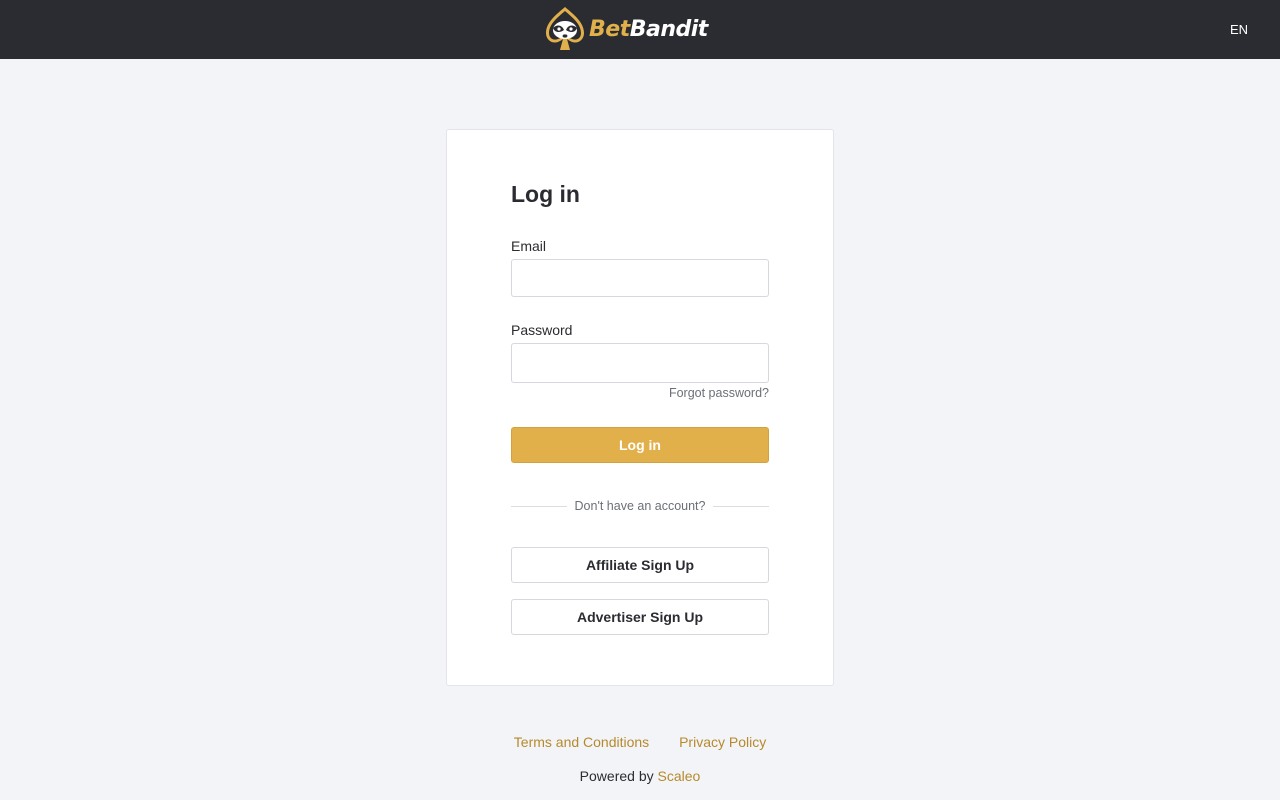  Describe the element at coordinates (1239, 29) in the screenshot. I see `language-selector: EN` at that location.